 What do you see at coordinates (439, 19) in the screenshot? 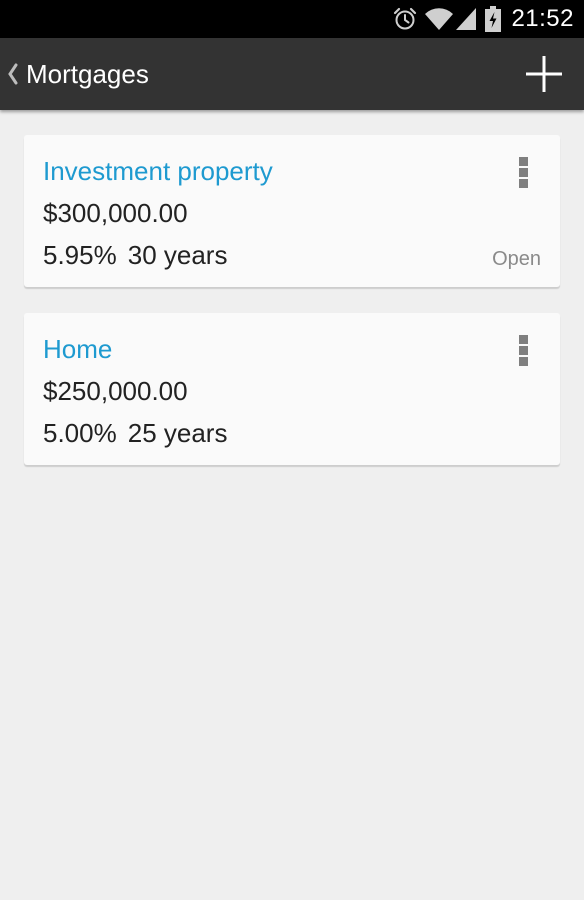
I see `wifi-icon` at bounding box center [439, 19].